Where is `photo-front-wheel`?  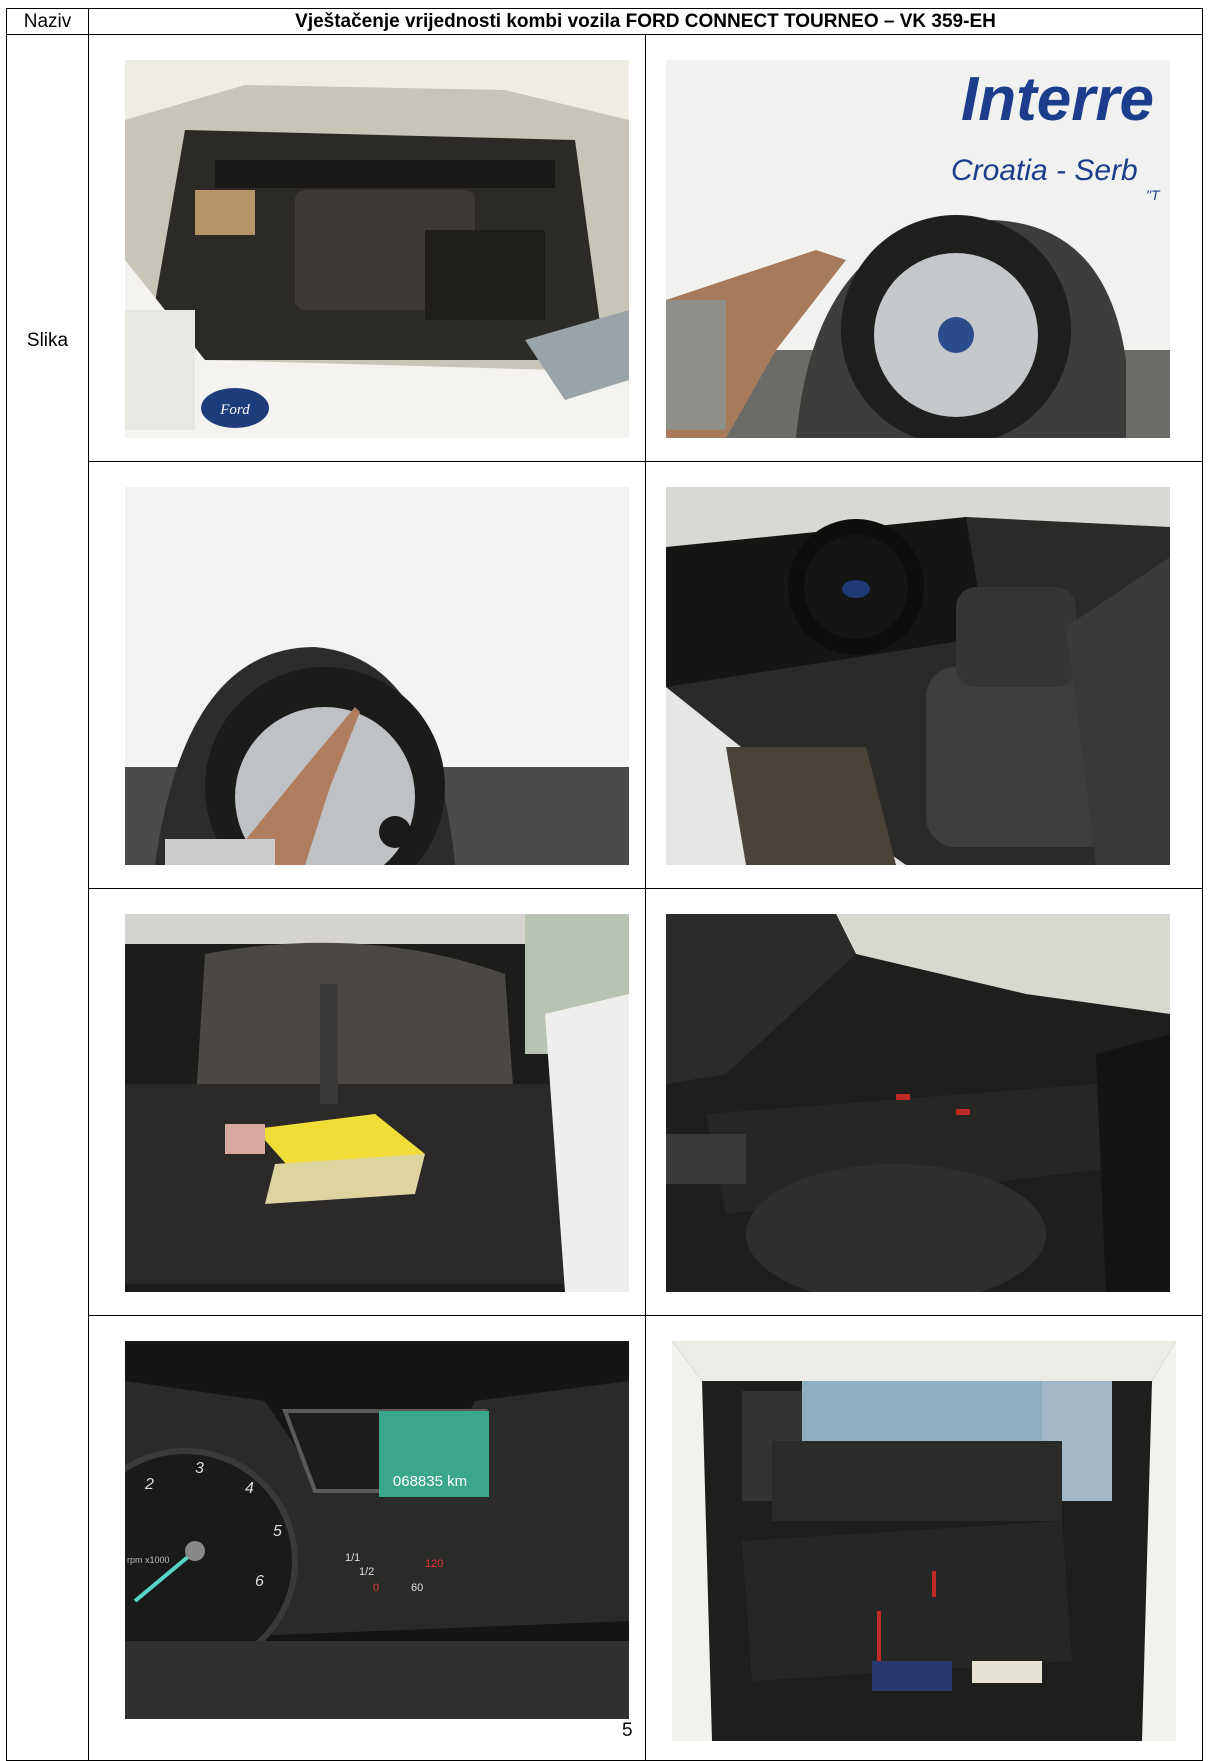
photo-front-wheel is located at coordinates (377, 676).